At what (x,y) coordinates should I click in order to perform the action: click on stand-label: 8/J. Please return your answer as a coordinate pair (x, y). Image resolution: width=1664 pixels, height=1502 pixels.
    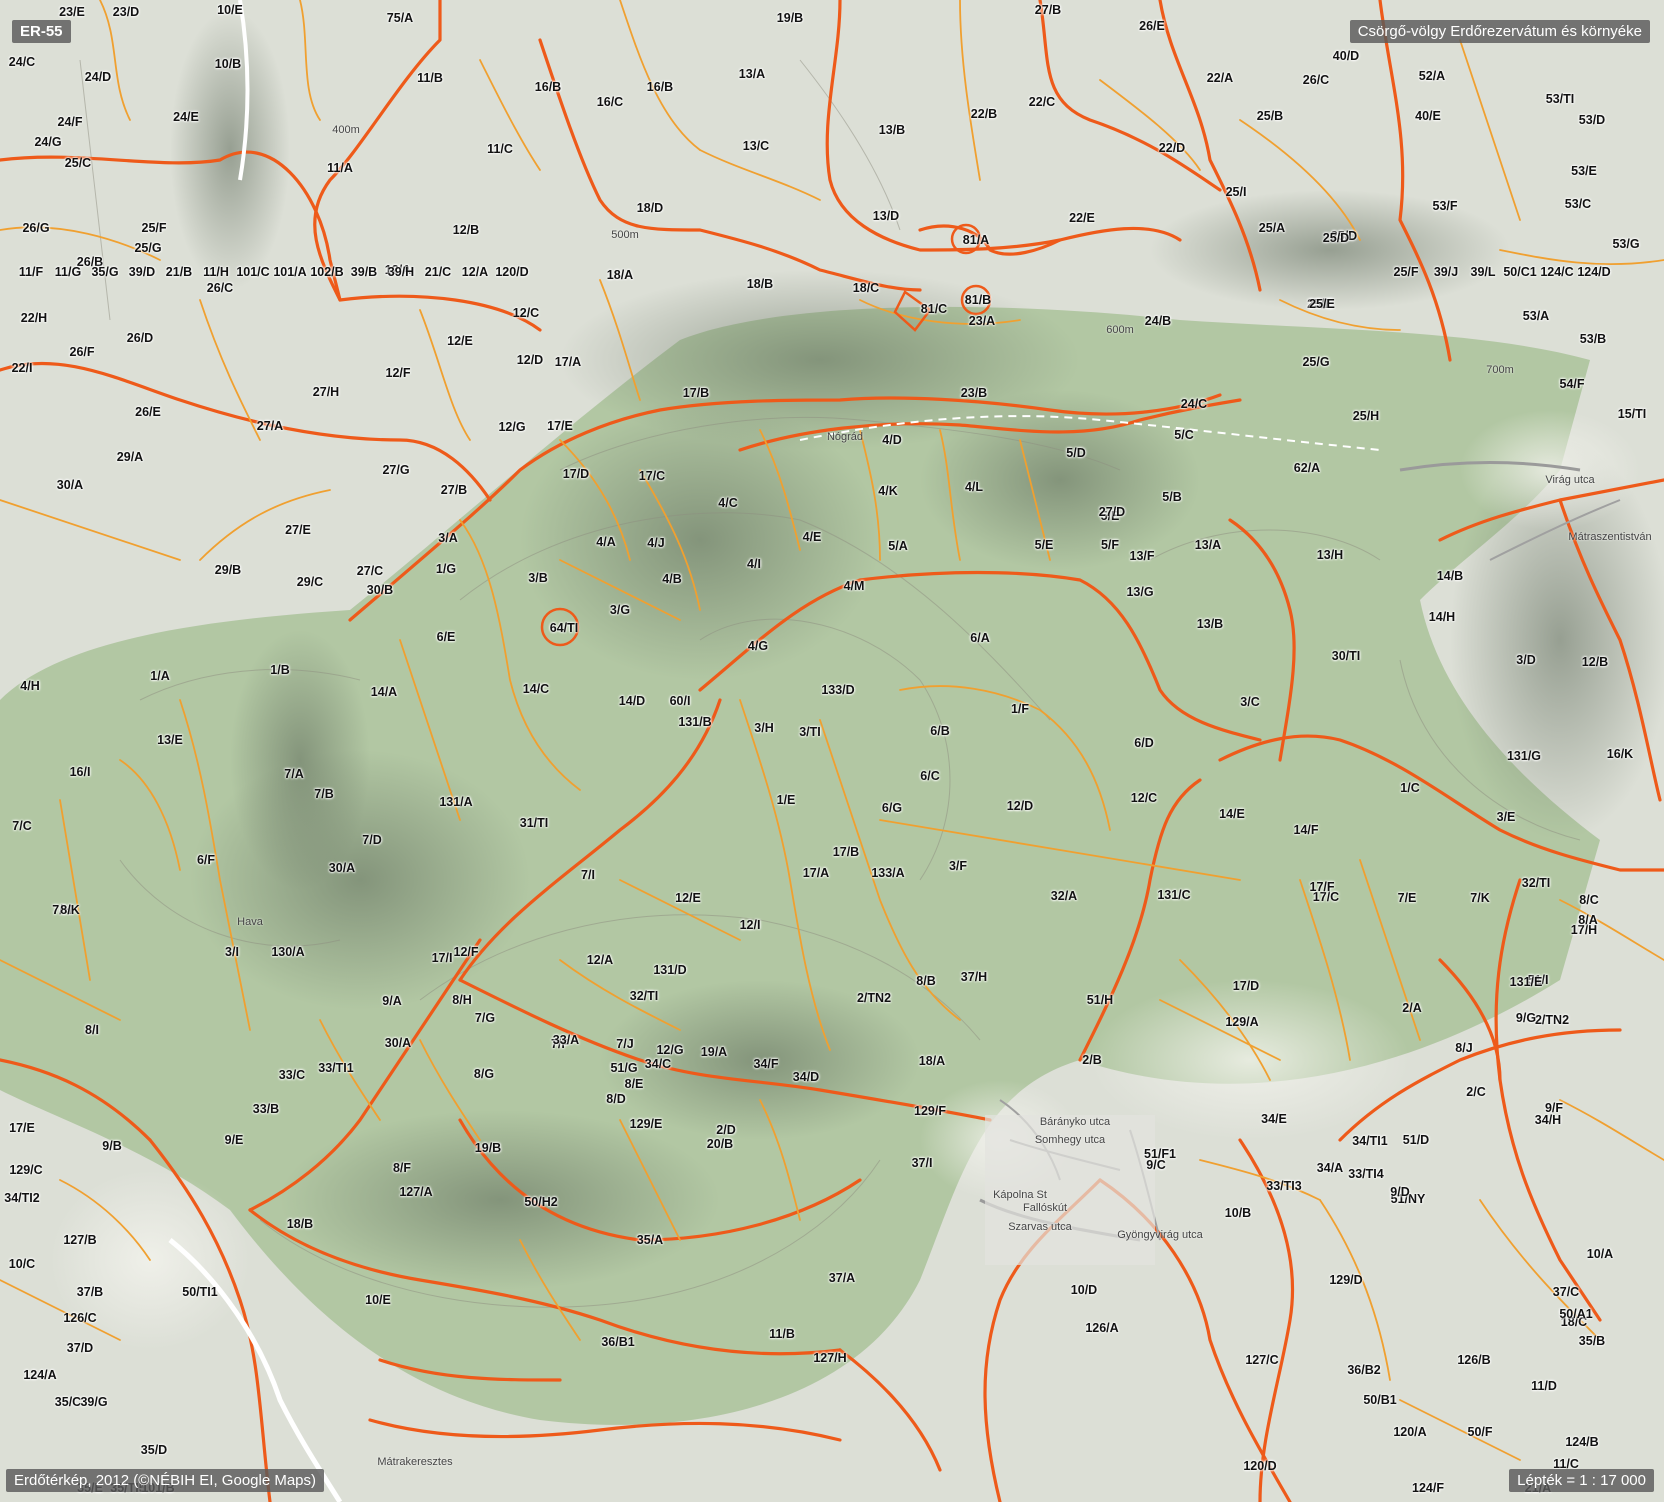
    Looking at the image, I should click on (1464, 1048).